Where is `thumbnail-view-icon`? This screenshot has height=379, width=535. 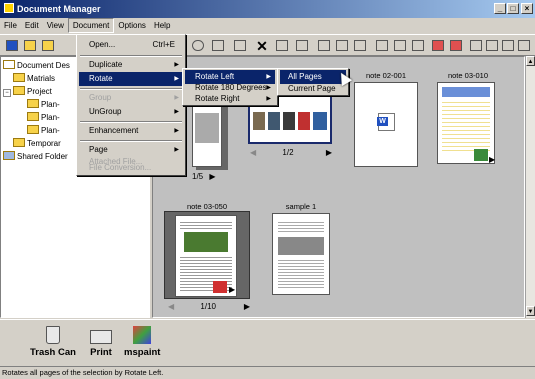
thumbnail-view-icon is located at coordinates (240, 46).